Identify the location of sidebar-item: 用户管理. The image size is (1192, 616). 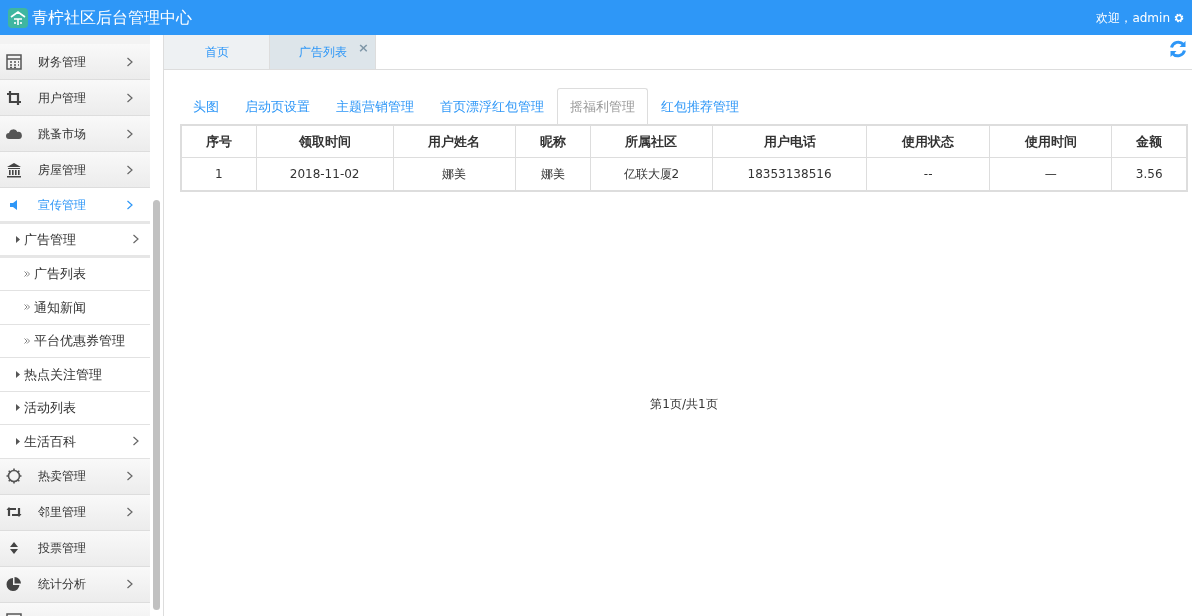
(75, 98).